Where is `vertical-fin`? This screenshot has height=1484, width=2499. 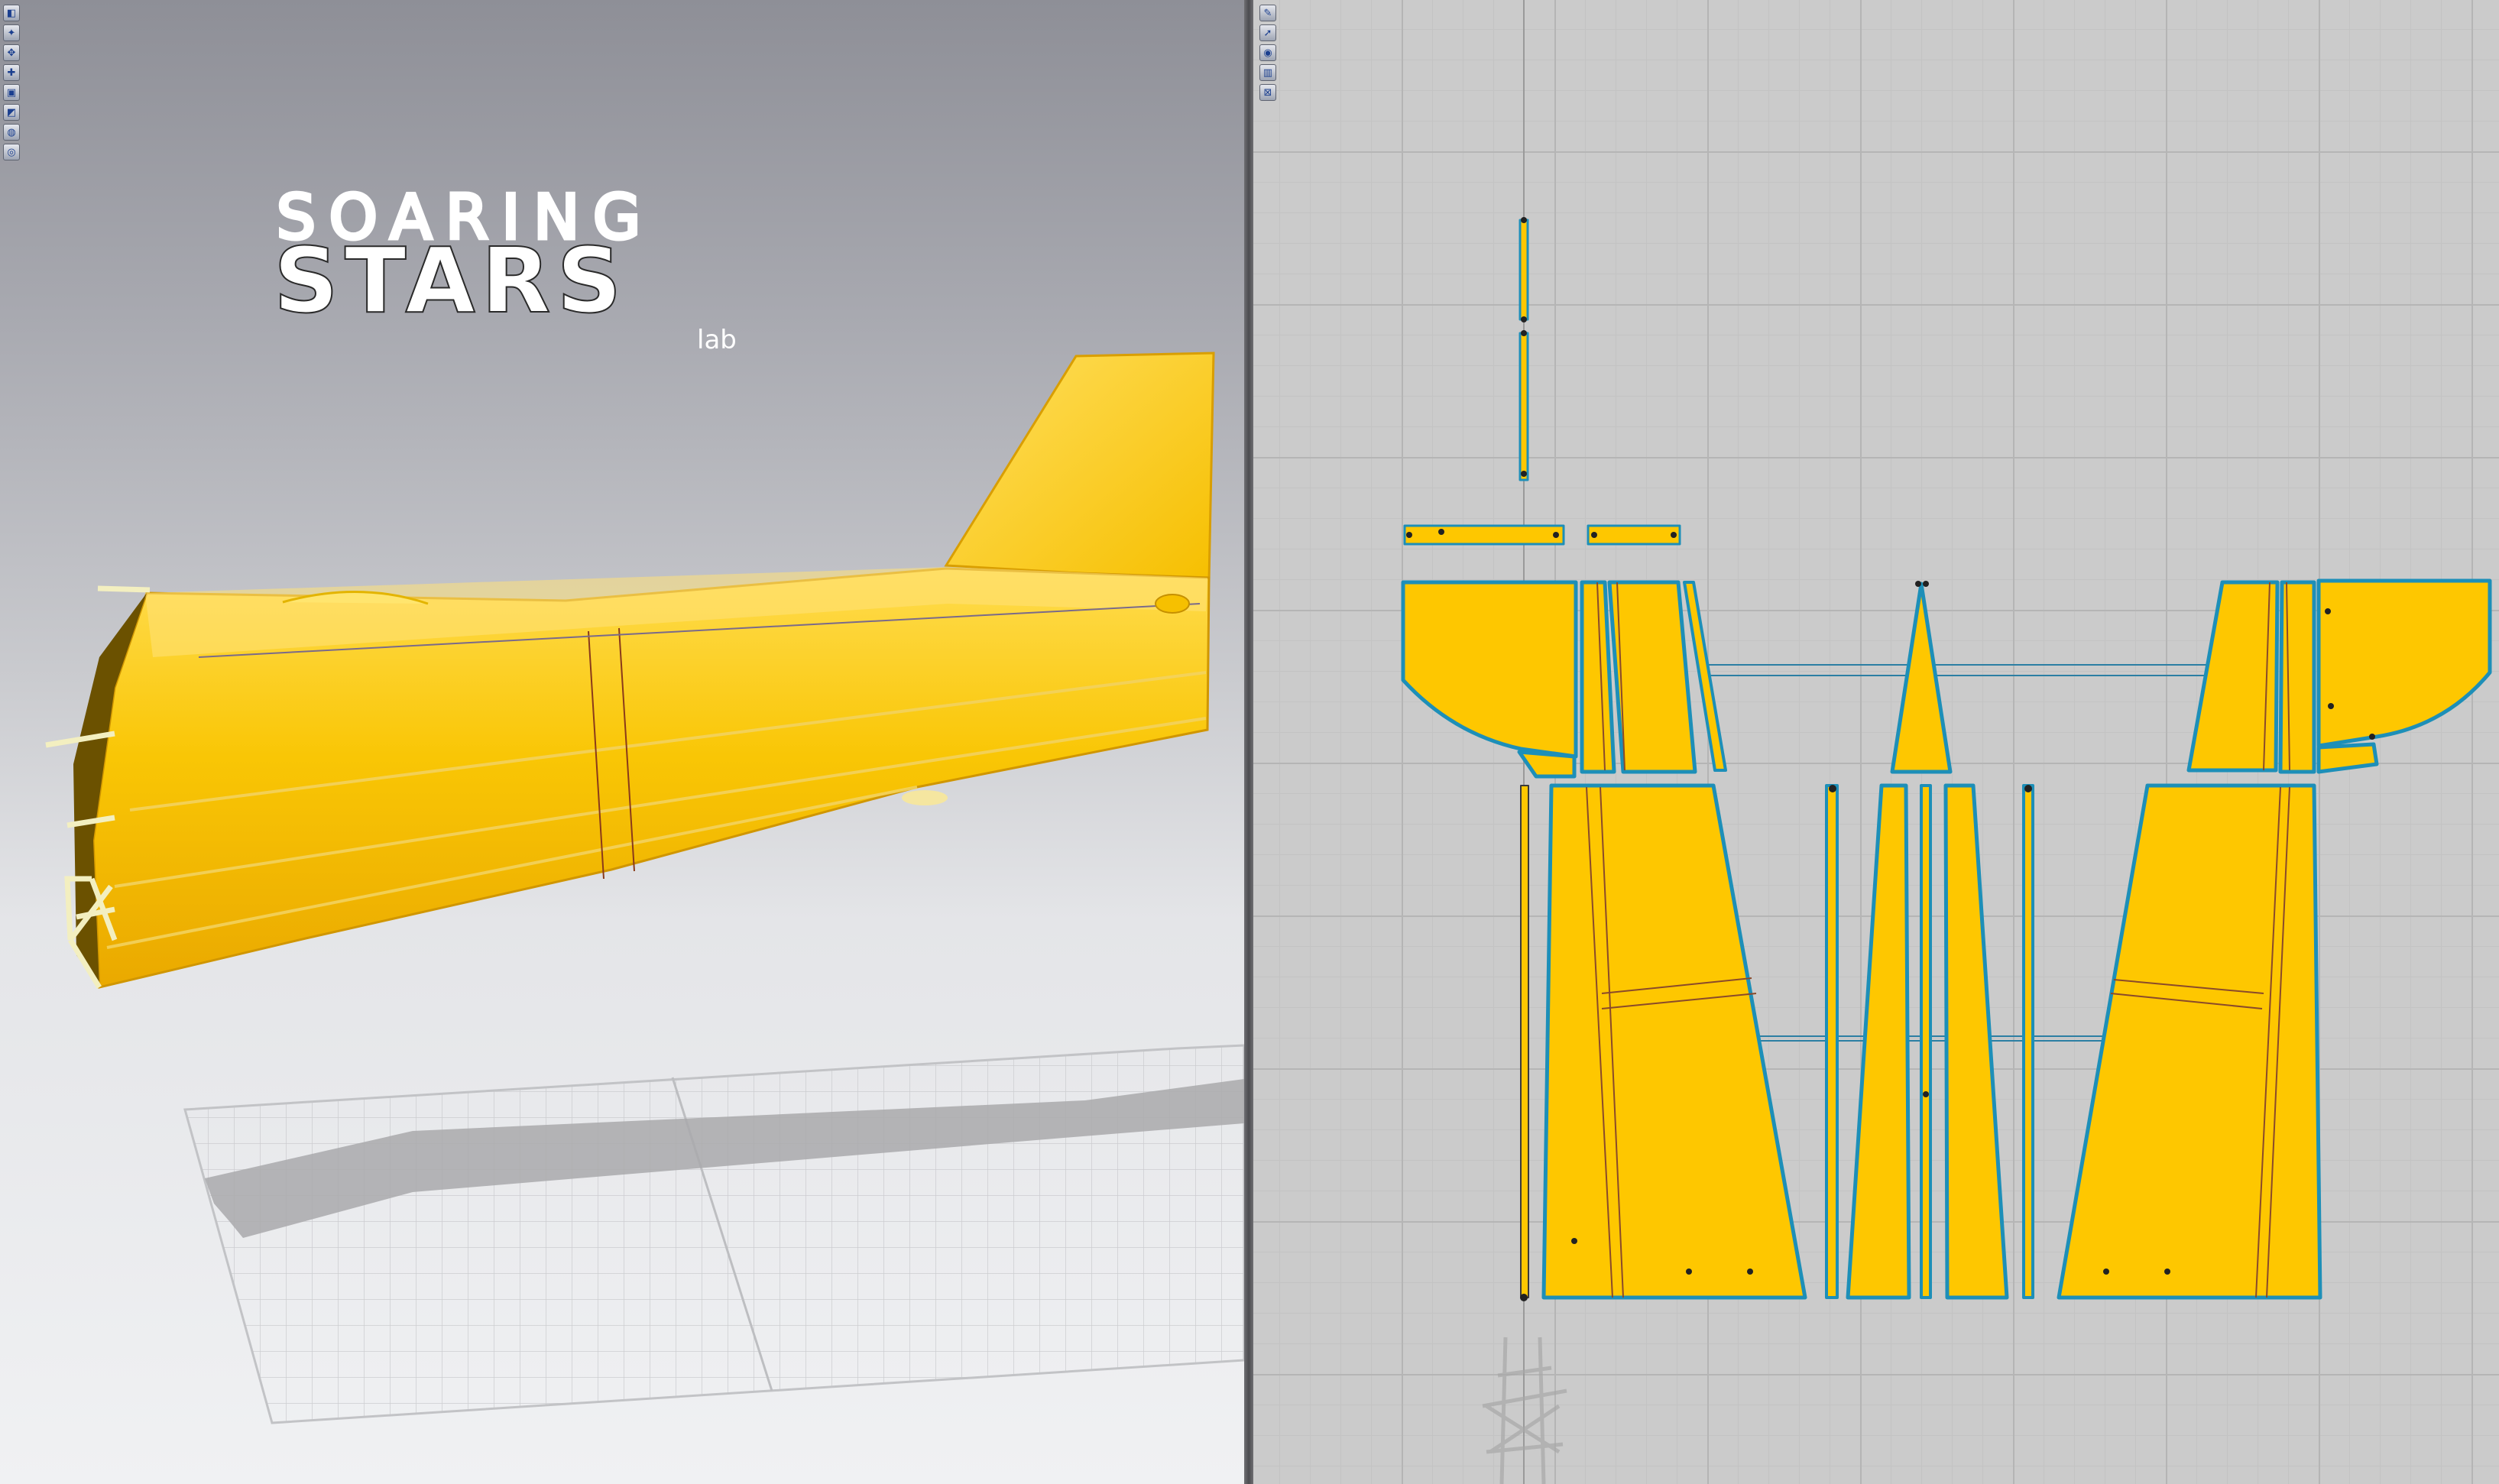
vertical-fin is located at coordinates (1079, 467).